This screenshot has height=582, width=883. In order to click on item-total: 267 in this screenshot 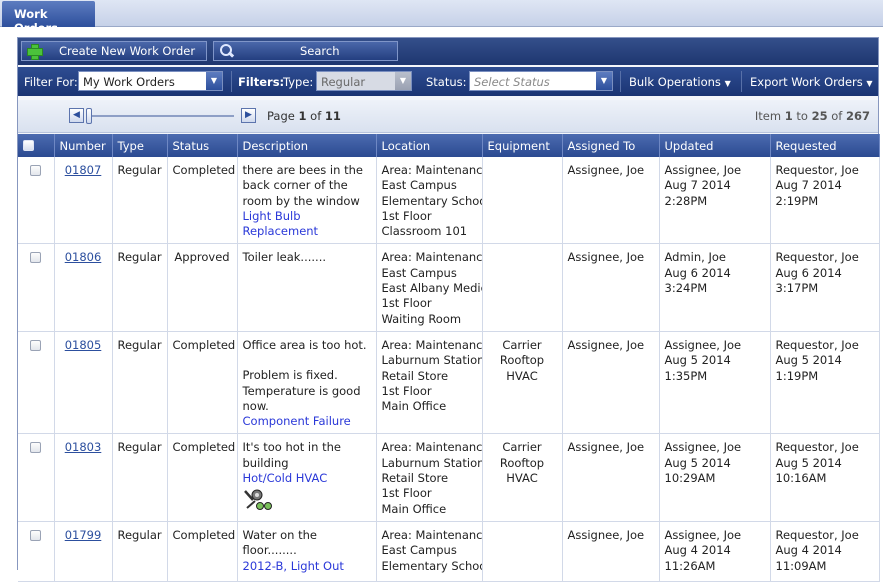, I will do `click(857, 116)`.